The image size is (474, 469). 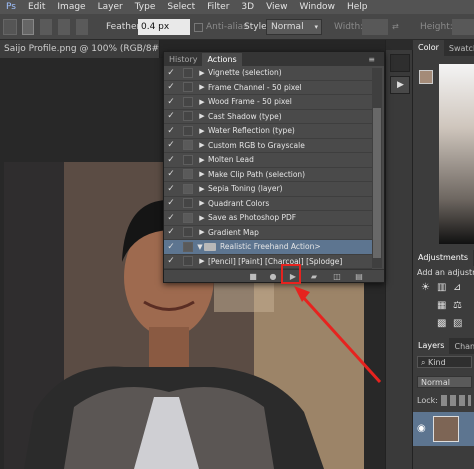 What do you see at coordinates (375, 27) in the screenshot?
I see `width-input` at bounding box center [375, 27].